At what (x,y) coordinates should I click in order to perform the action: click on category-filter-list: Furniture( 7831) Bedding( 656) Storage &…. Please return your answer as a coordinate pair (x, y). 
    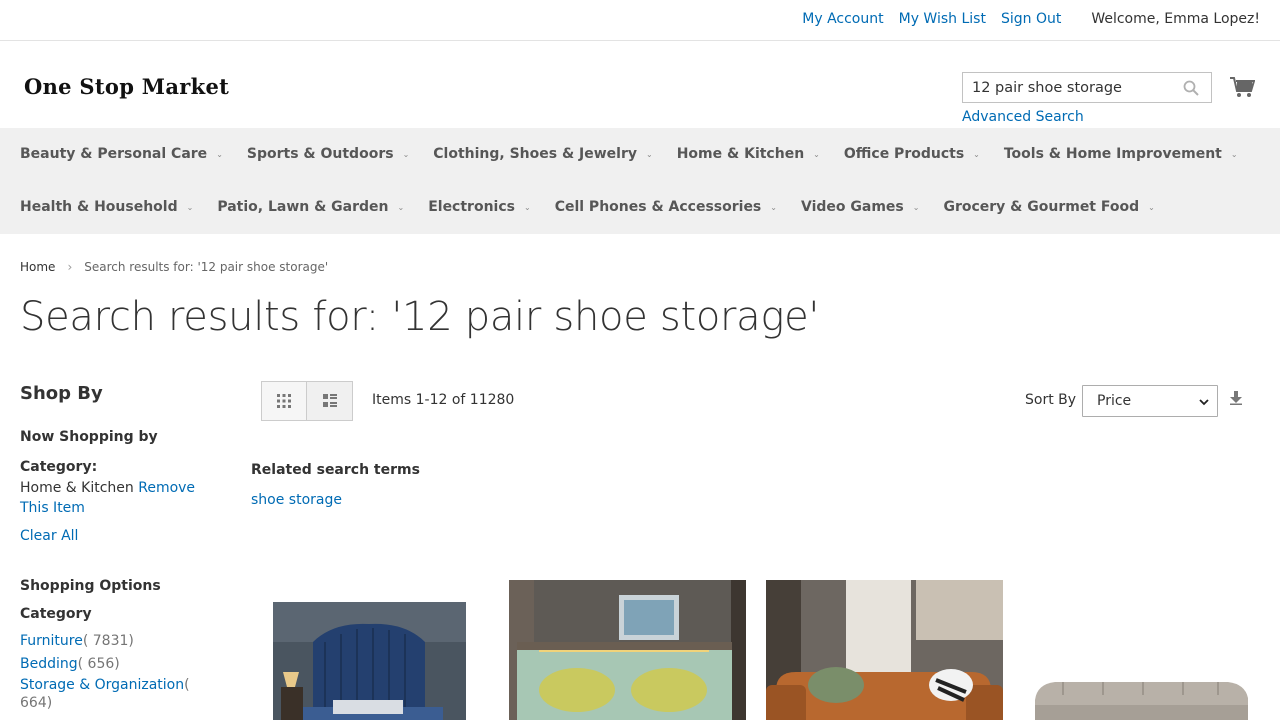
    Looking at the image, I should click on (105, 671).